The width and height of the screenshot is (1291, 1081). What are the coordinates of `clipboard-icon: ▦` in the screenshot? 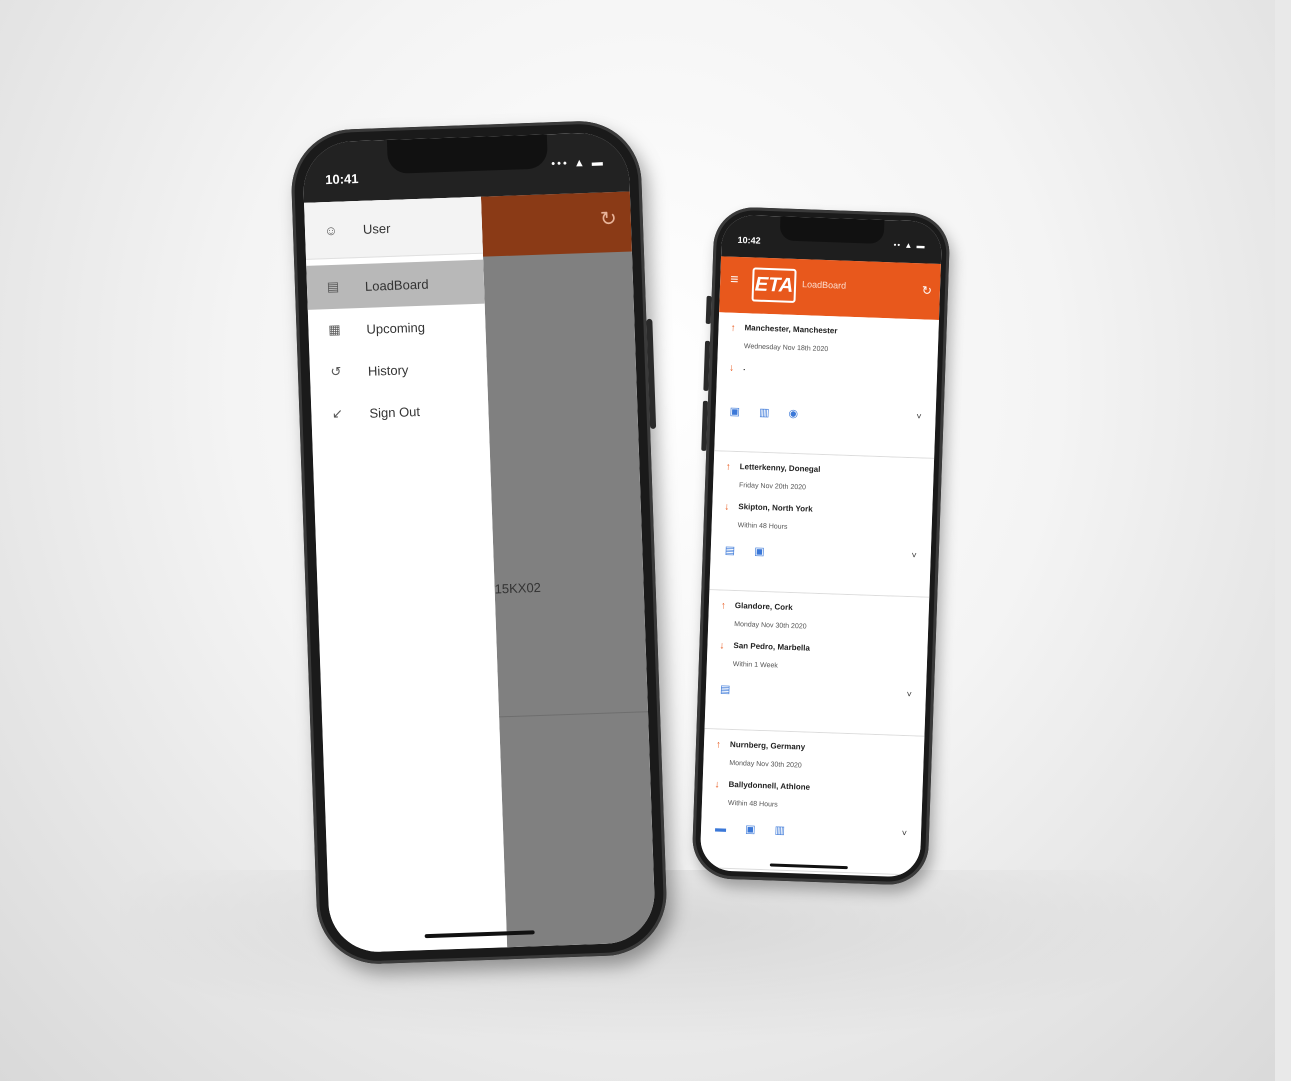 It's located at (334, 329).